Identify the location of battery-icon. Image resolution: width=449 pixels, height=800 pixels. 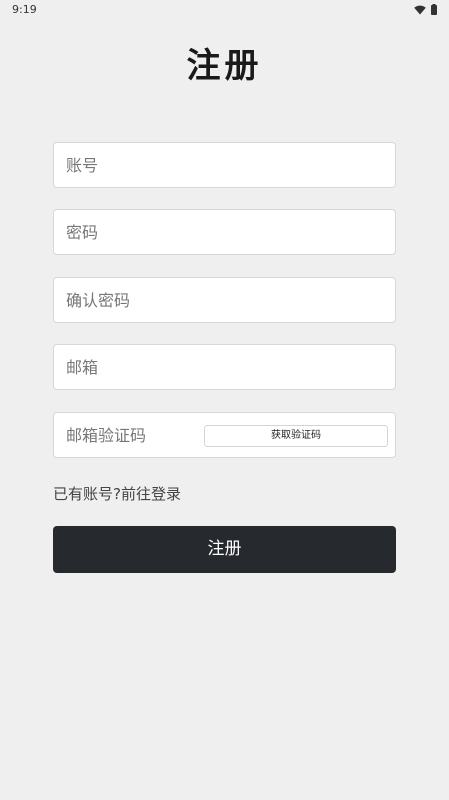
(434, 9).